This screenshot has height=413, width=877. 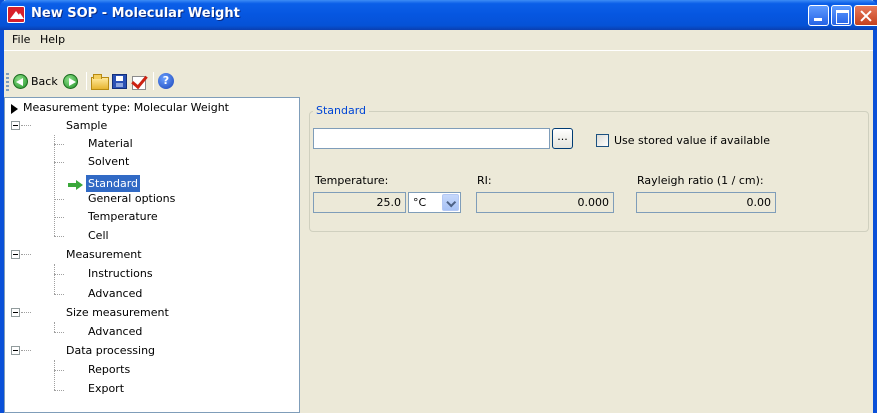 What do you see at coordinates (86, 125) in the screenshot?
I see `tree-item-sample: Sample` at bounding box center [86, 125].